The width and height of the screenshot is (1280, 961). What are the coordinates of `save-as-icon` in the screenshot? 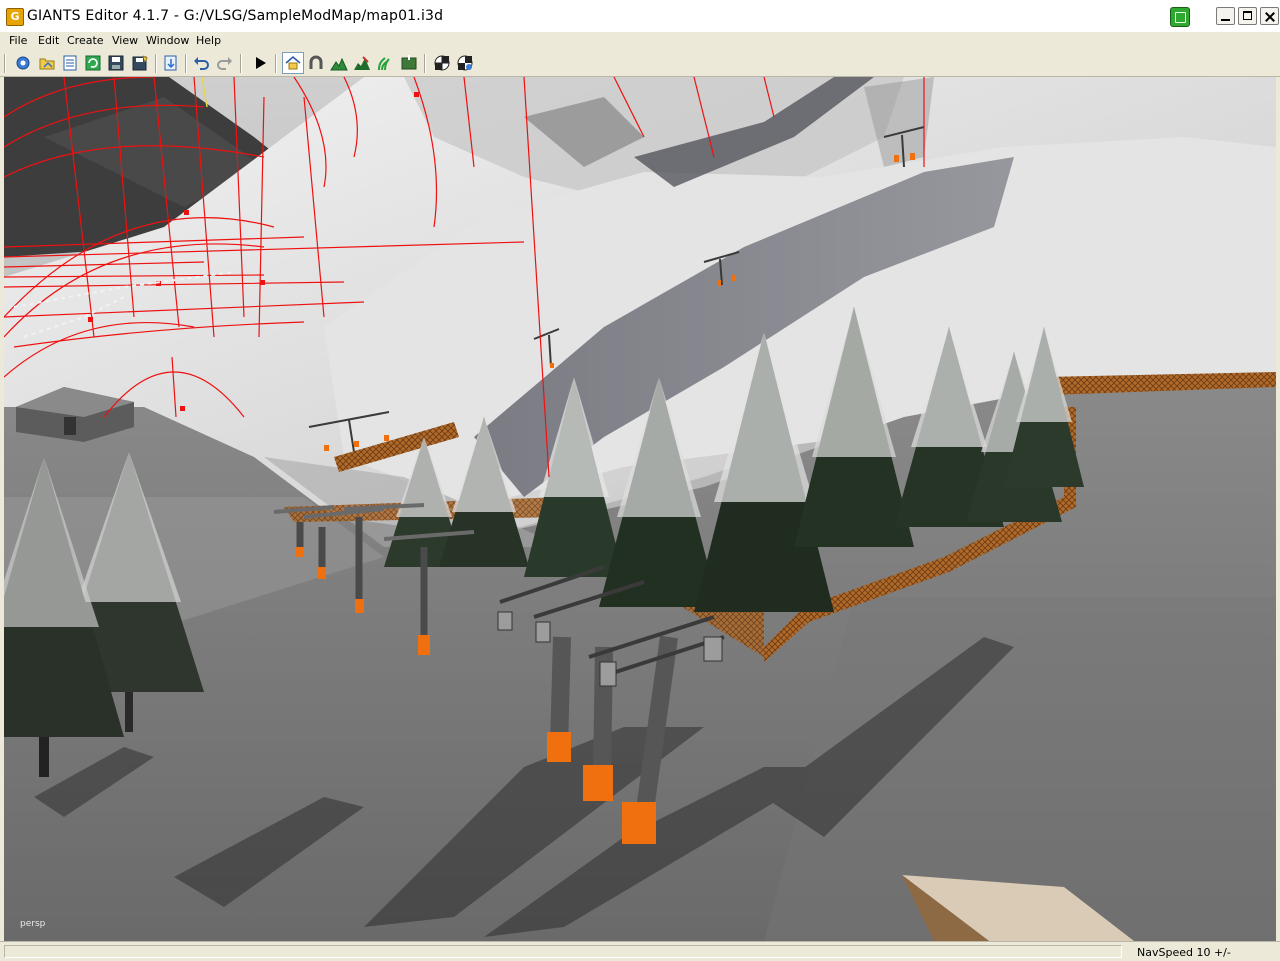 It's located at (140, 63).